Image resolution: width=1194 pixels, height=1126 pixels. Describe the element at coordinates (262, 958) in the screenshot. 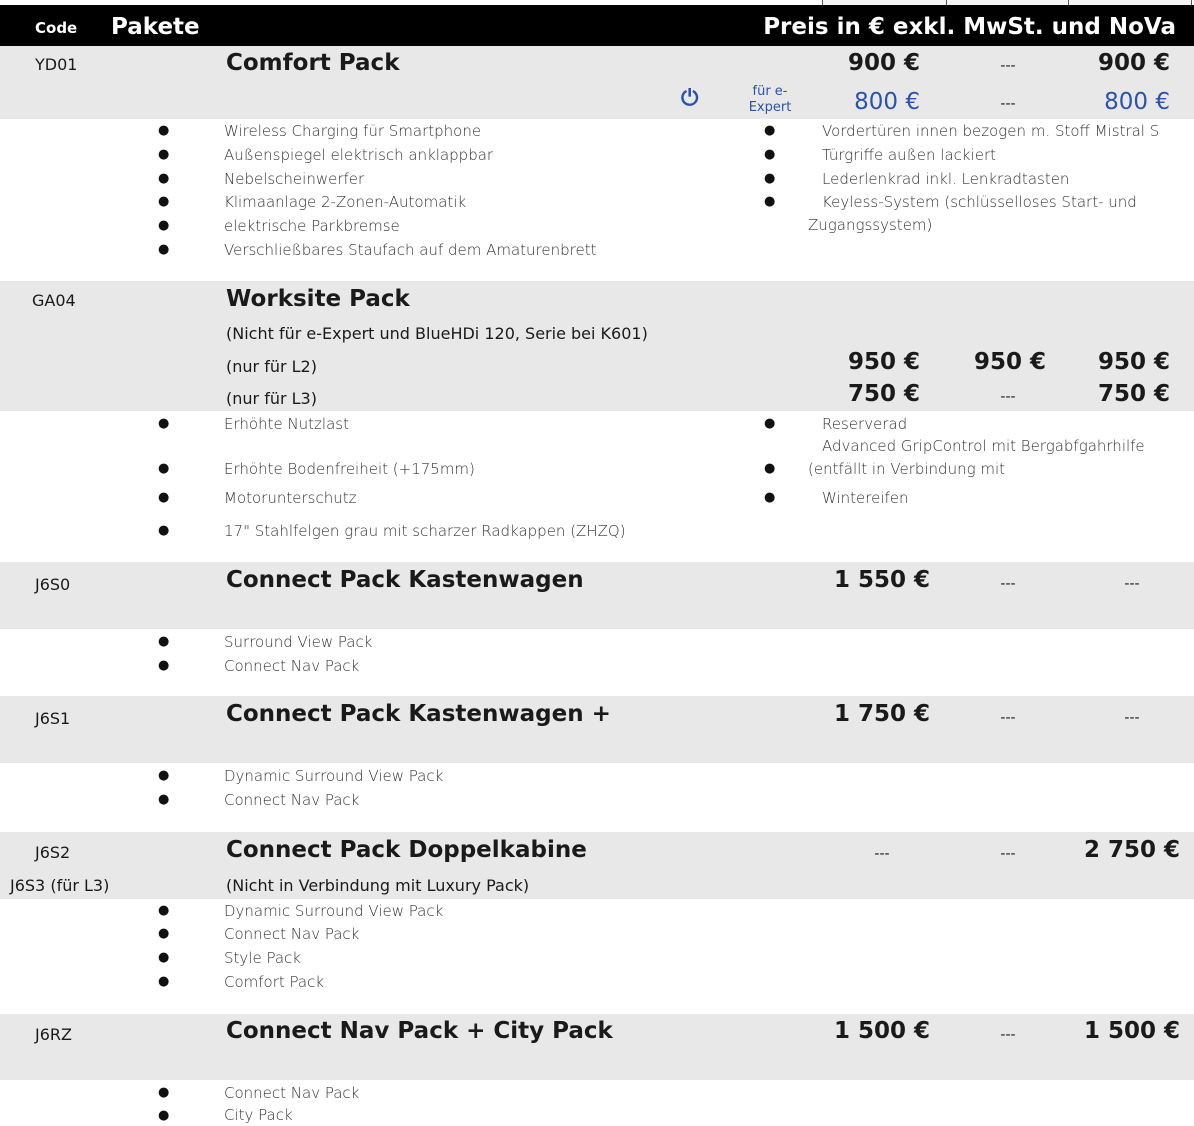

I see `feature-item: Style Pack` at that location.